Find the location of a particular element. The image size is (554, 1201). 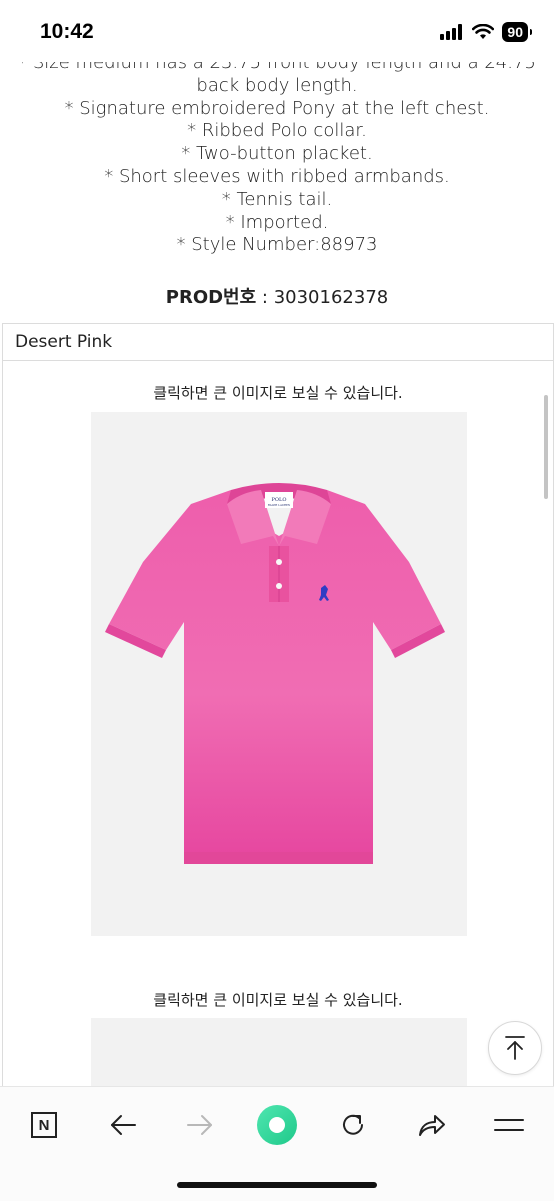

description-line: * Short sleeves with ribbed armbands. is located at coordinates (277, 176).